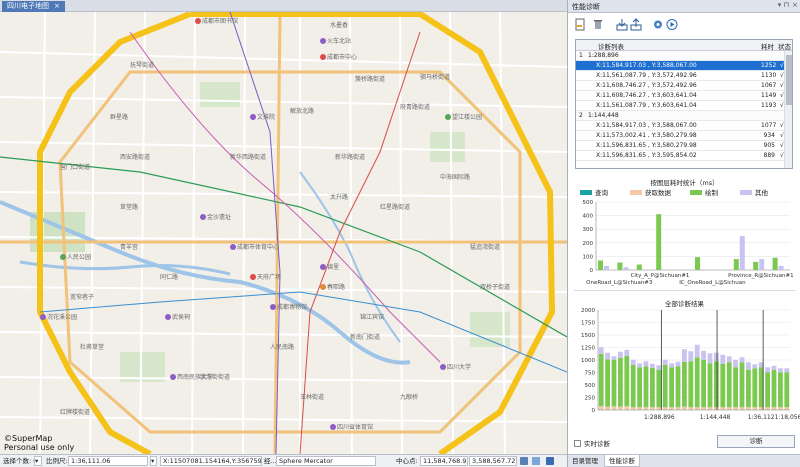  What do you see at coordinates (326, 461) in the screenshot?
I see `projection-field: Sphere Mercator` at bounding box center [326, 461].